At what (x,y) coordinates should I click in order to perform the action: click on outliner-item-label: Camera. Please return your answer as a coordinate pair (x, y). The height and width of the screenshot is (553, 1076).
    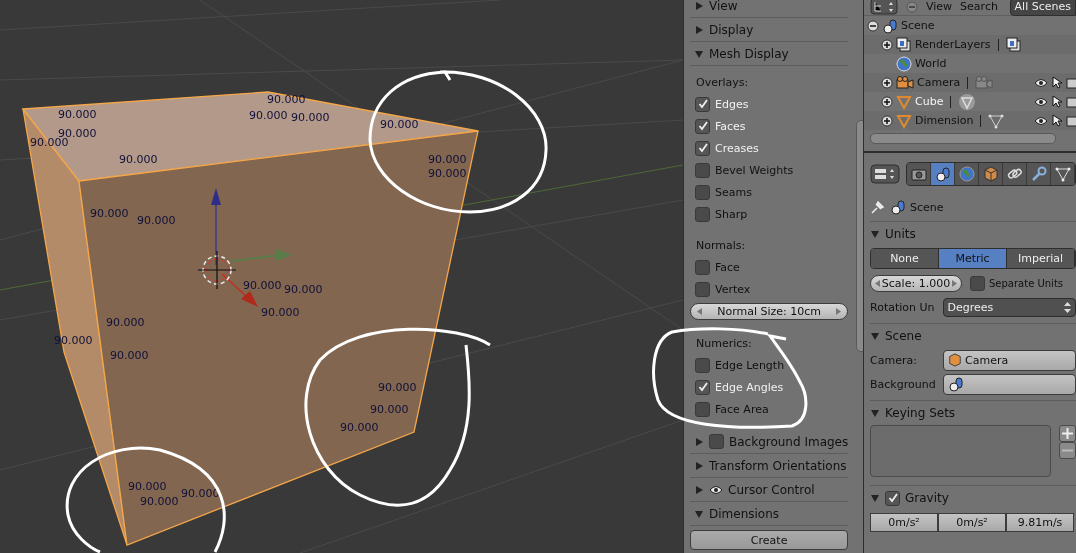
    Looking at the image, I should click on (939, 82).